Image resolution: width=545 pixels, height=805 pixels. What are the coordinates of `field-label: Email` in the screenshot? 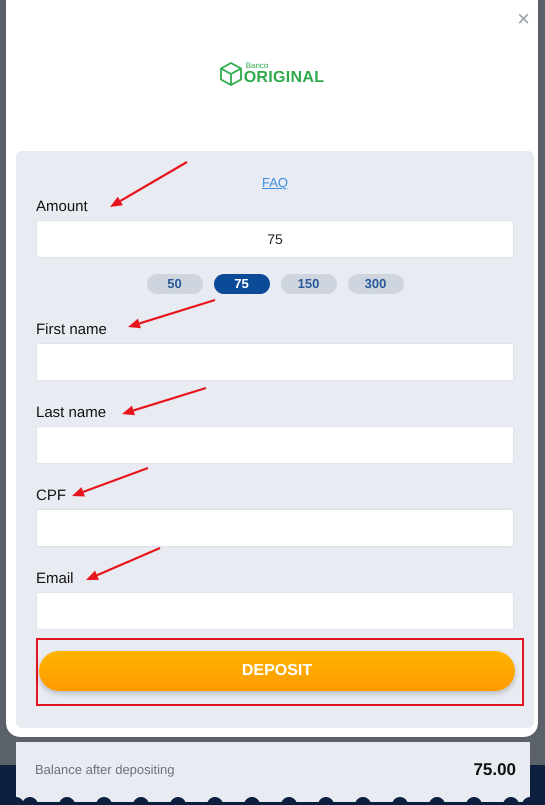 It's located at (55, 579).